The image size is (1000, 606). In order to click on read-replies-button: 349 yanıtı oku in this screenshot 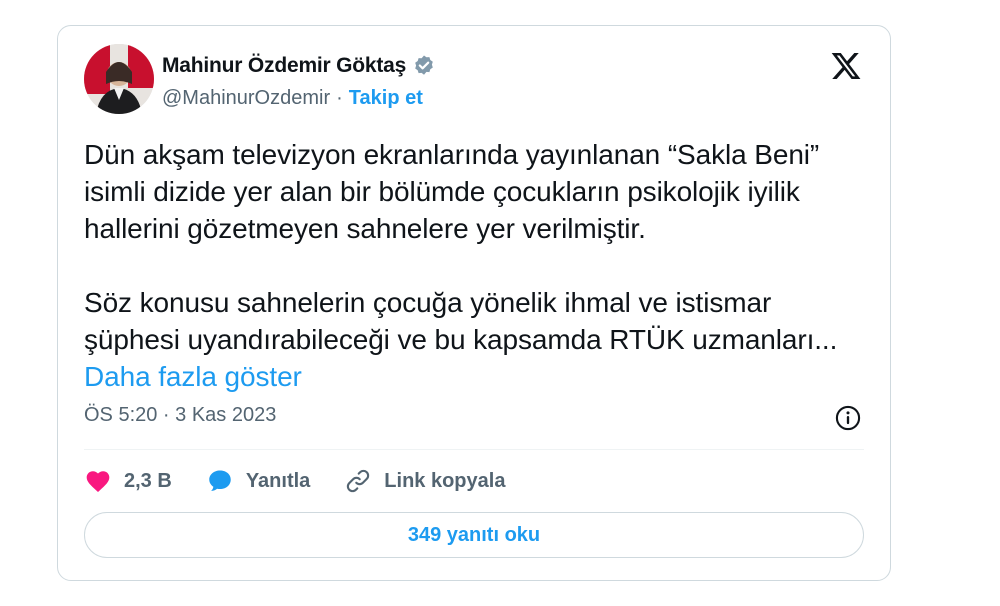, I will do `click(474, 535)`.